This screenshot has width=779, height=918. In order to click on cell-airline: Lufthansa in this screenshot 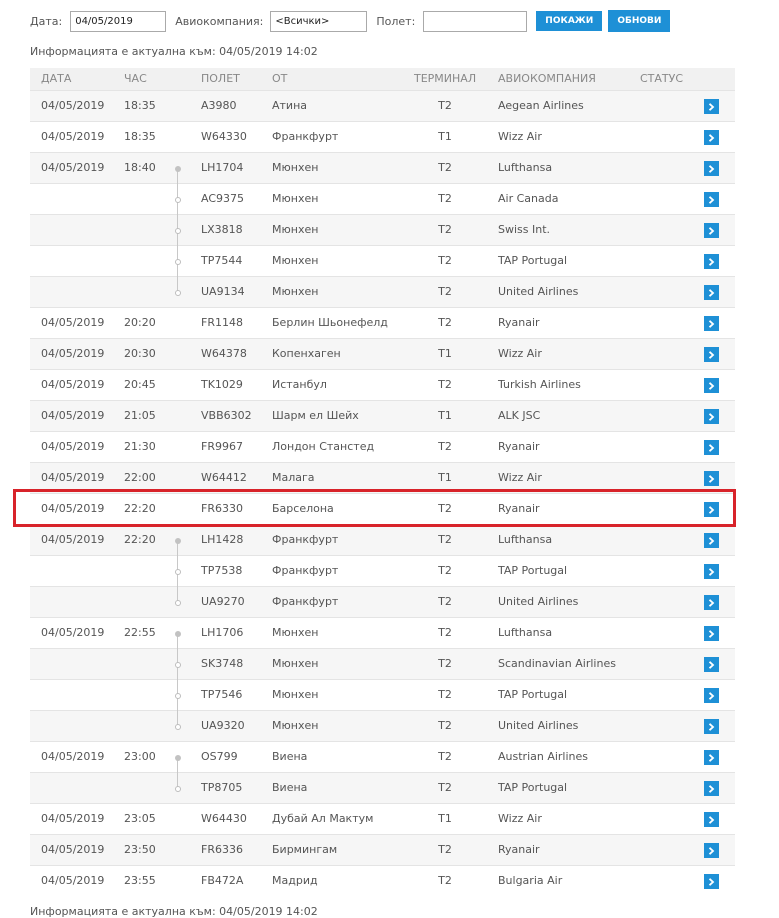, I will do `click(525, 632)`.